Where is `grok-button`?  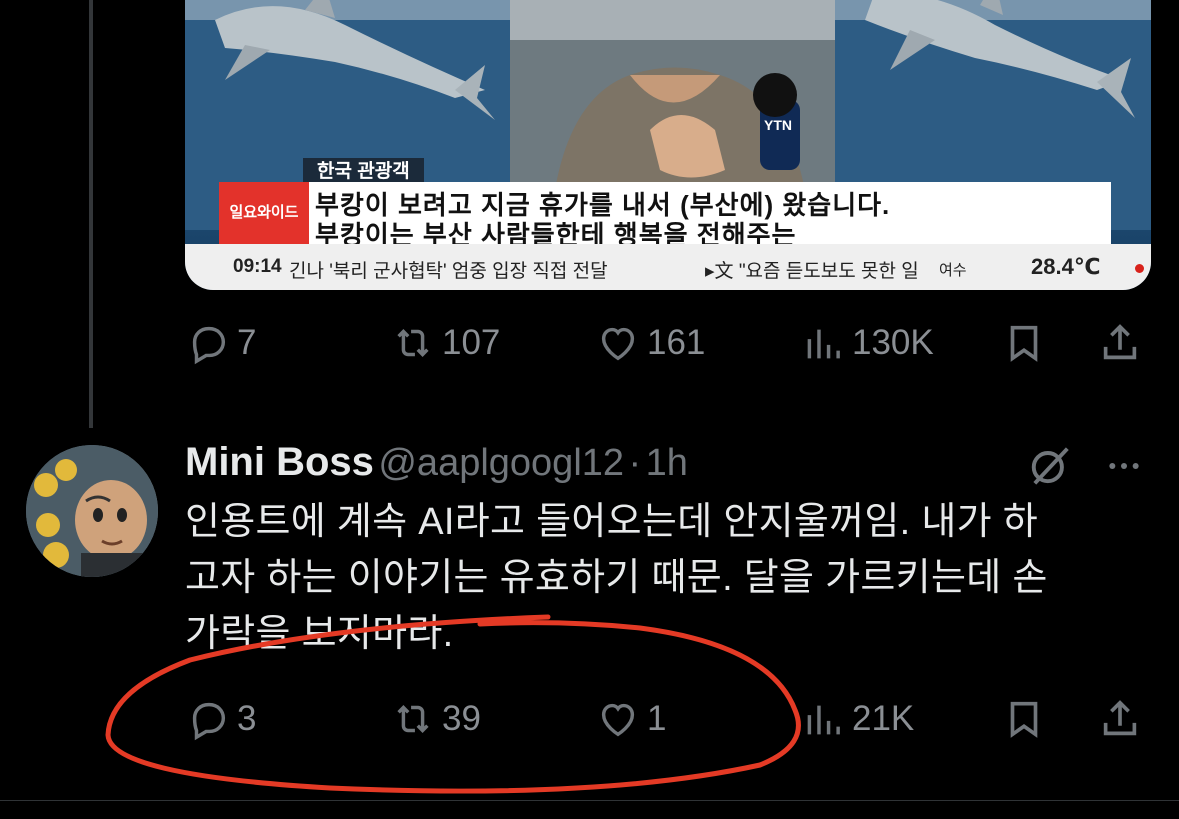 grok-button is located at coordinates (1050, 466).